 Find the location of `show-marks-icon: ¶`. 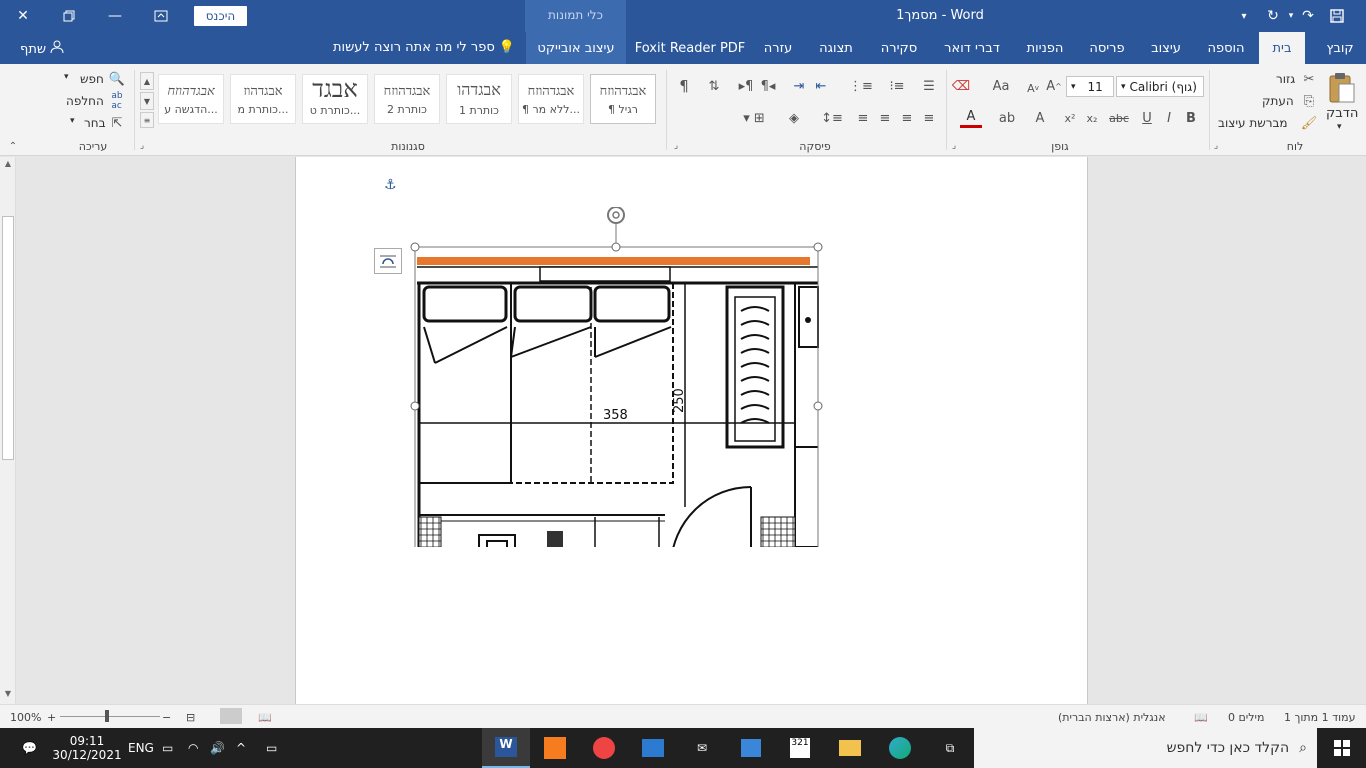

show-marks-icon: ¶ is located at coordinates (684, 86).